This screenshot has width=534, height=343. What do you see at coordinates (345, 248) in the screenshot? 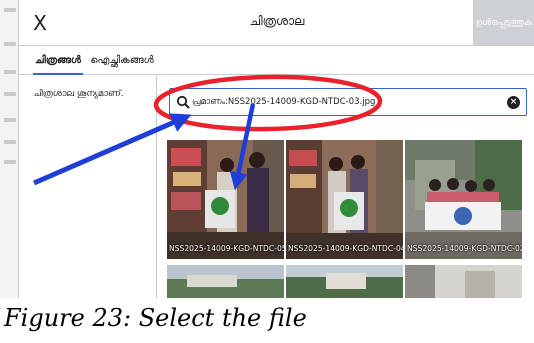
I see `result-caption: NSS2025-14009-KGD-NTDC-04` at bounding box center [345, 248].